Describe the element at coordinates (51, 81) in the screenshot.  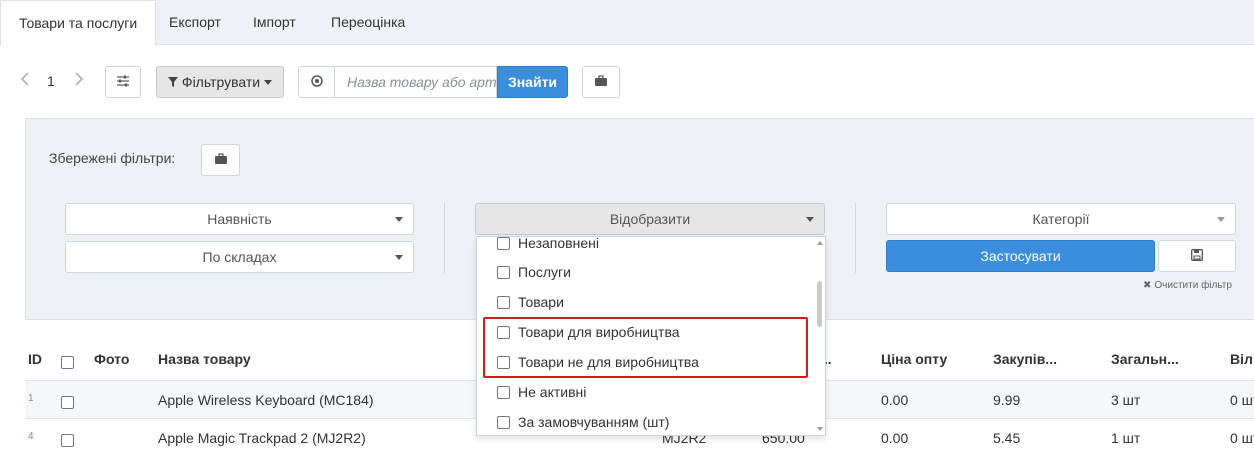
I see `page-number: 1` at that location.